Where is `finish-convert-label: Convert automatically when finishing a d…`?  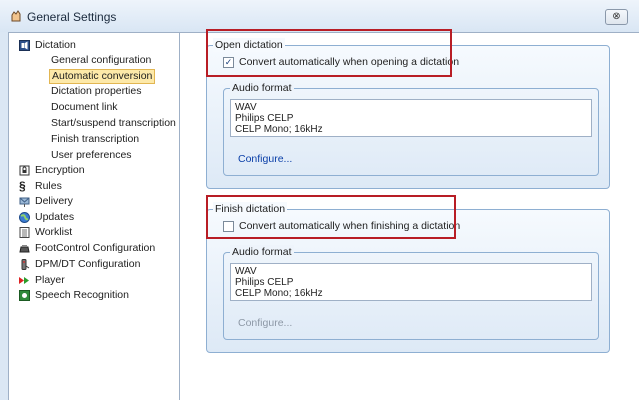
finish-convert-label: Convert automatically when finishing a d… is located at coordinates (350, 226).